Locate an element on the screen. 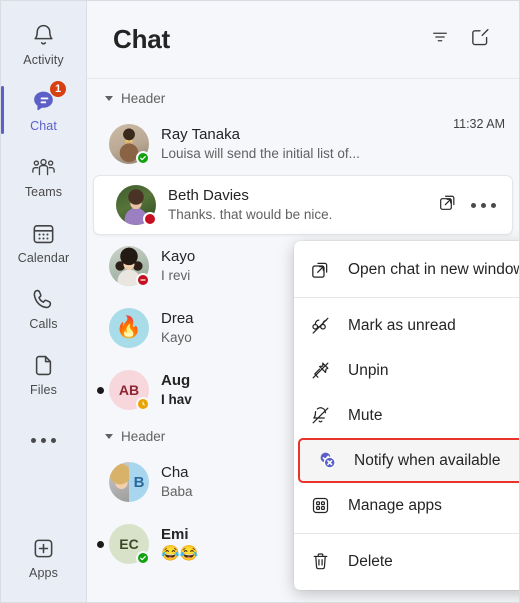 The width and height of the screenshot is (520, 603). avatar-initials: B is located at coordinates (139, 482).